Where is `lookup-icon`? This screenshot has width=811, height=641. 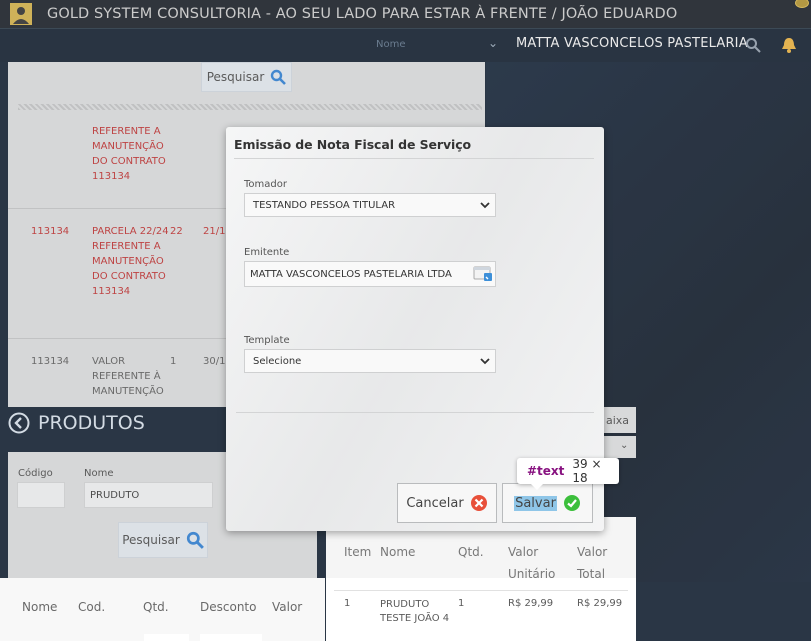
lookup-icon is located at coordinates (483, 274).